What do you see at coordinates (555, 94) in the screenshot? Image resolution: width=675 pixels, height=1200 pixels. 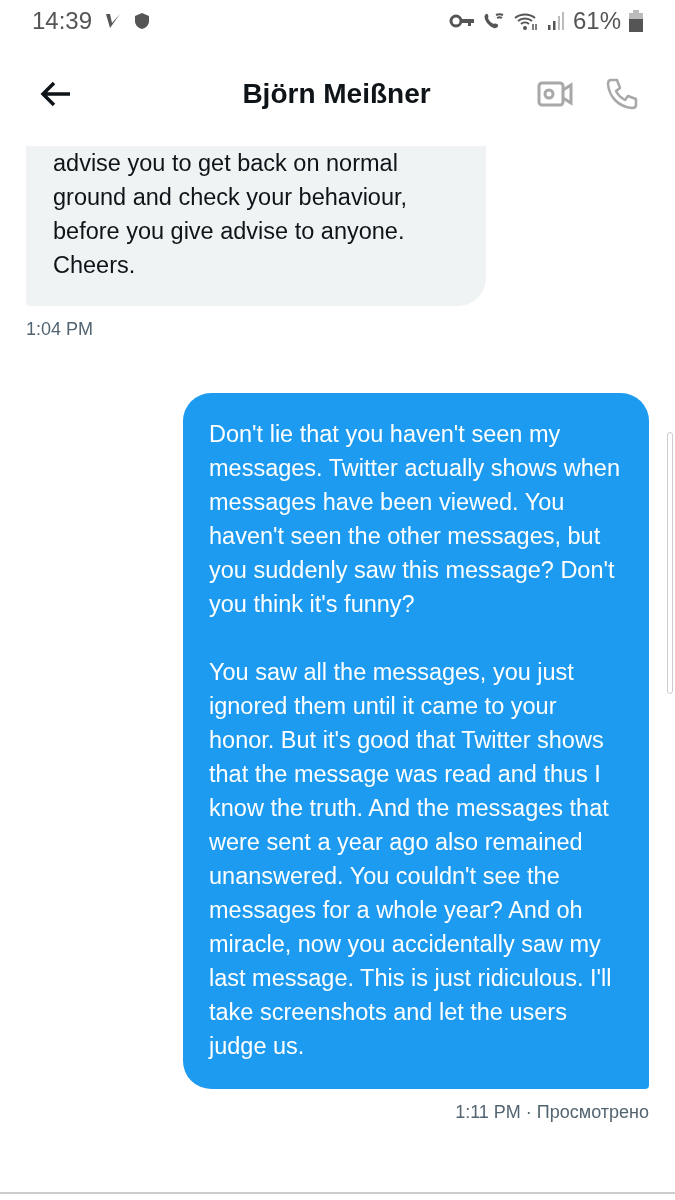 I see `video-call-button` at bounding box center [555, 94].